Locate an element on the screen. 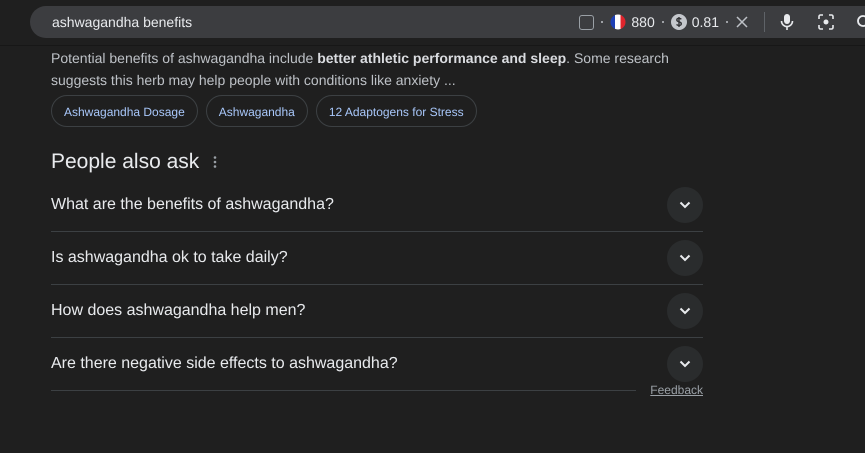 This screenshot has height=453, width=865. dollar-icon is located at coordinates (678, 22).